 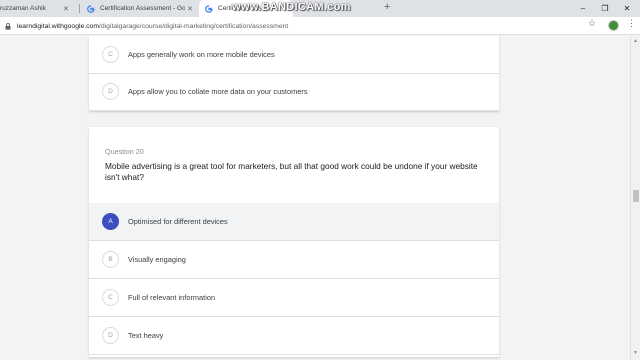 I want to click on tab-2: Certification Assessment - Goog ✕, so click(x=139, y=8).